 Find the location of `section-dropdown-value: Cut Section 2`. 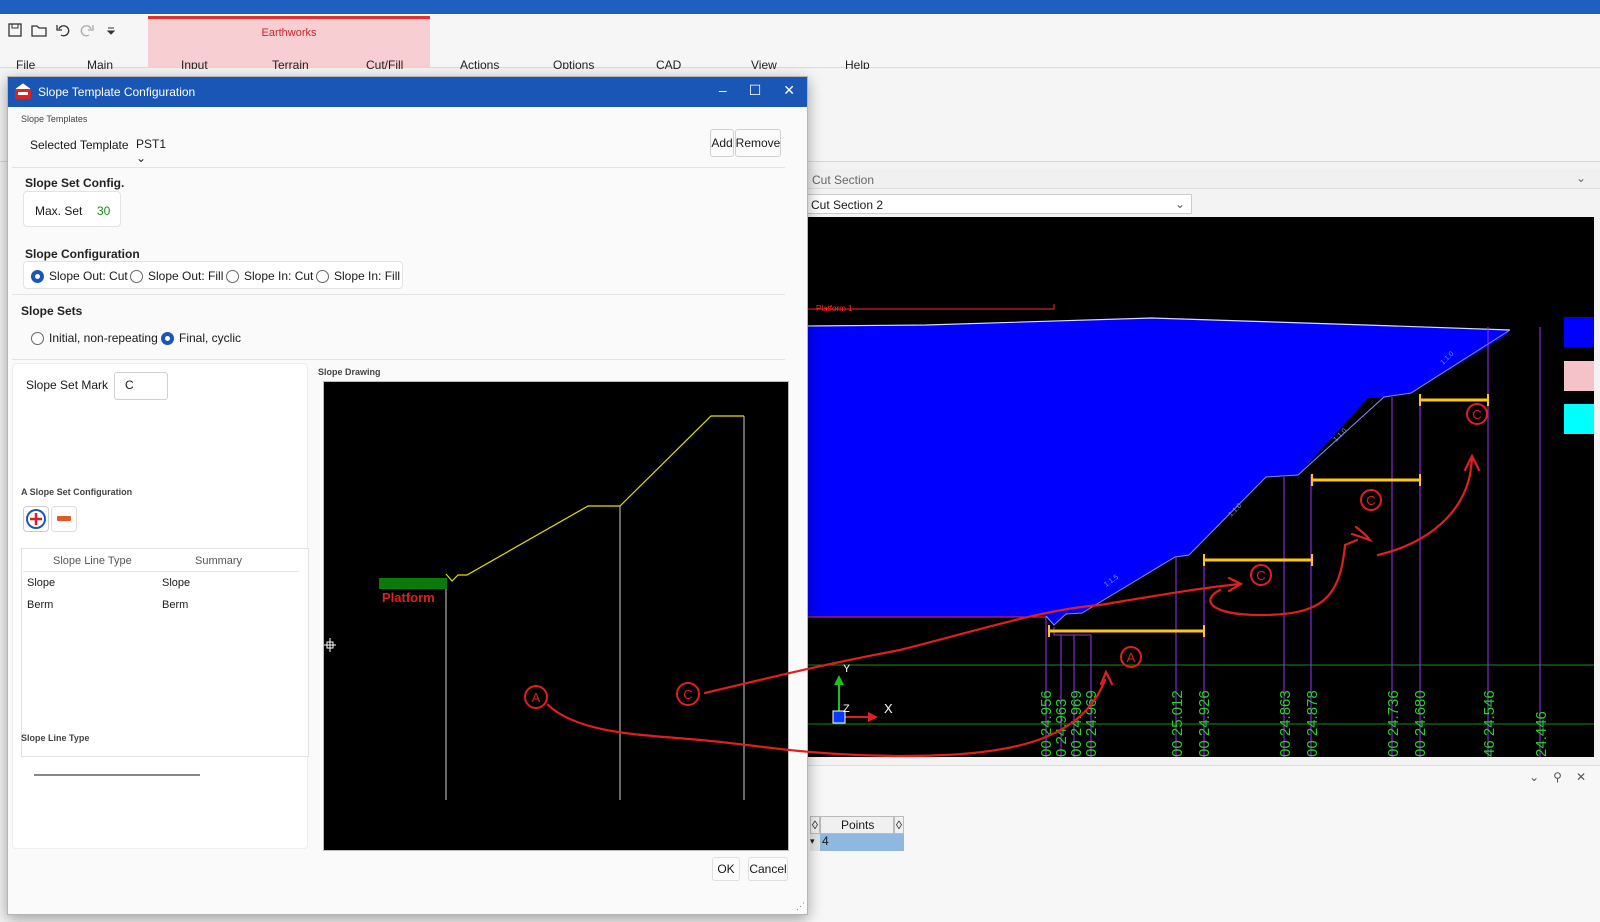

section-dropdown-value: Cut Section 2 is located at coordinates (847, 205).